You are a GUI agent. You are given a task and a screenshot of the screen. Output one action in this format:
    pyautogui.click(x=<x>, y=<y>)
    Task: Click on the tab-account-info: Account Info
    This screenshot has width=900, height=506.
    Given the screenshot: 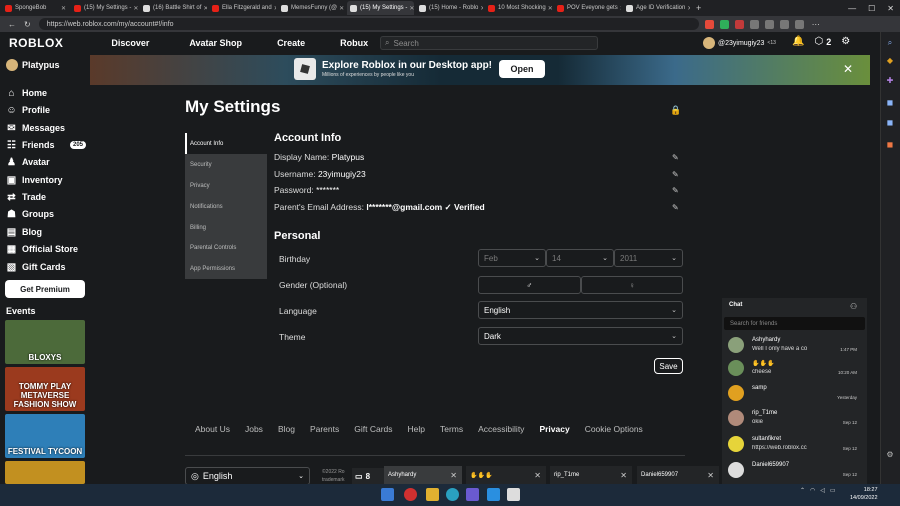 What is the action you would take?
    pyautogui.click(x=226, y=143)
    